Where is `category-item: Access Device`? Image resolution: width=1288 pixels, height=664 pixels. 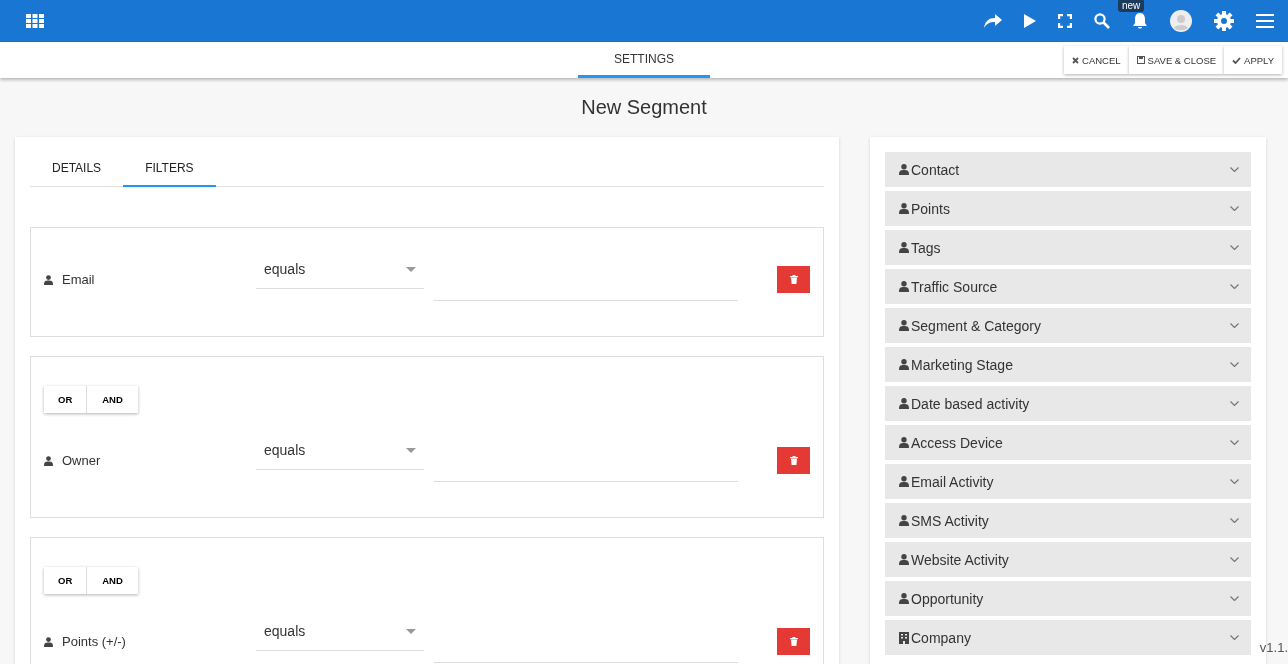 category-item: Access Device is located at coordinates (1068, 442).